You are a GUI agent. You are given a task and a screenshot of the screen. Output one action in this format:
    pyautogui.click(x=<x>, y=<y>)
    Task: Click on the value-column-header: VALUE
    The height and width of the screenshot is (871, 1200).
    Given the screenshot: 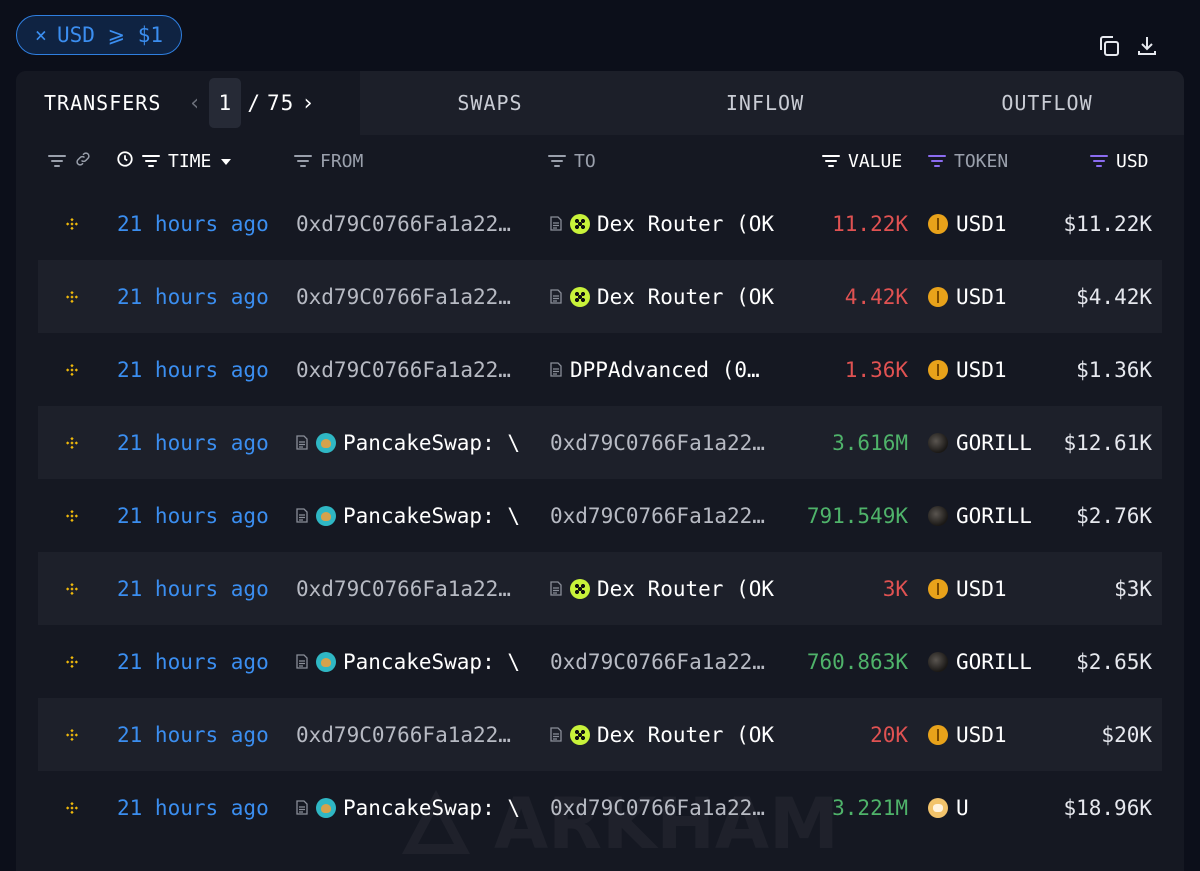 What is the action you would take?
    pyautogui.click(x=862, y=161)
    